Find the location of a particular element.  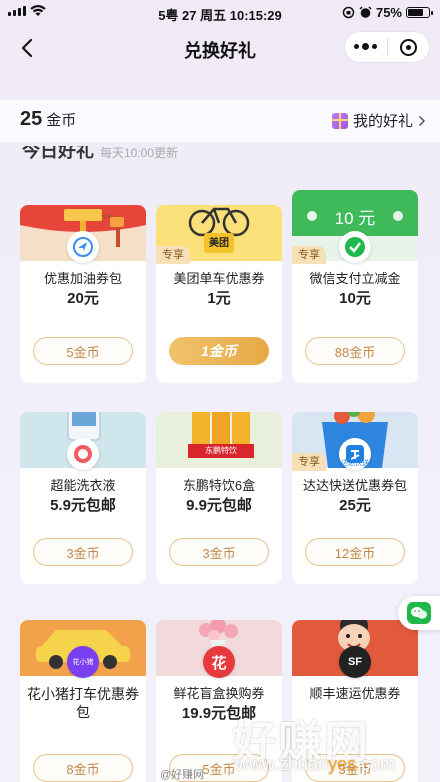

battery-icon is located at coordinates (419, 12).